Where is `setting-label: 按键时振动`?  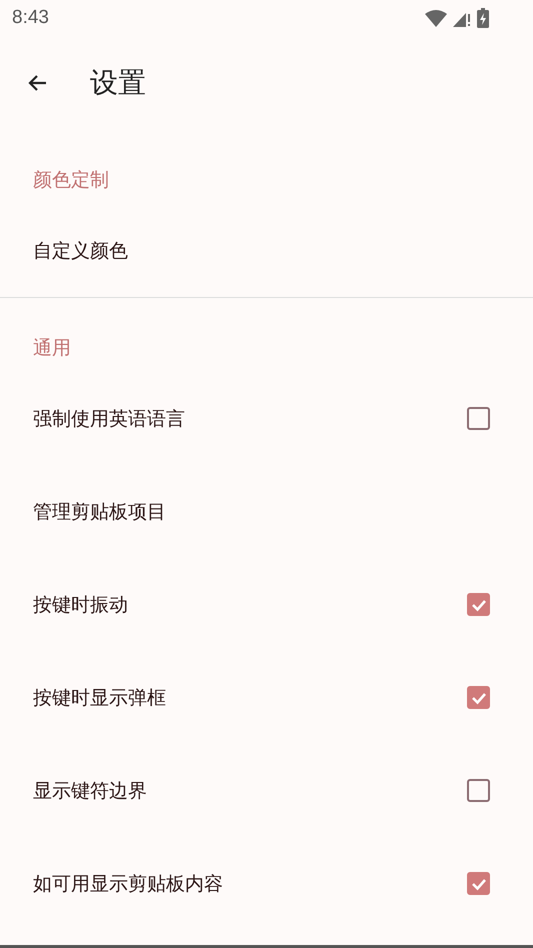 setting-label: 按键时振动 is located at coordinates (80, 605).